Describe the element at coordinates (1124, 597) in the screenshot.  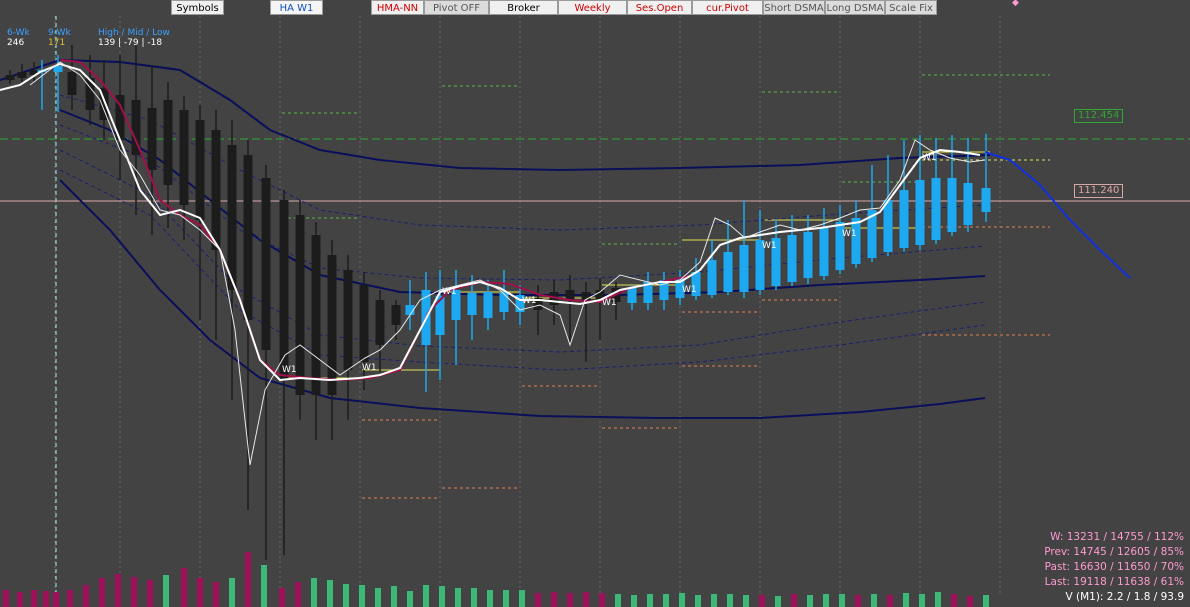
I see `stats-volume: V (M1): 2.2 / 1.8 / 93.9` at that location.